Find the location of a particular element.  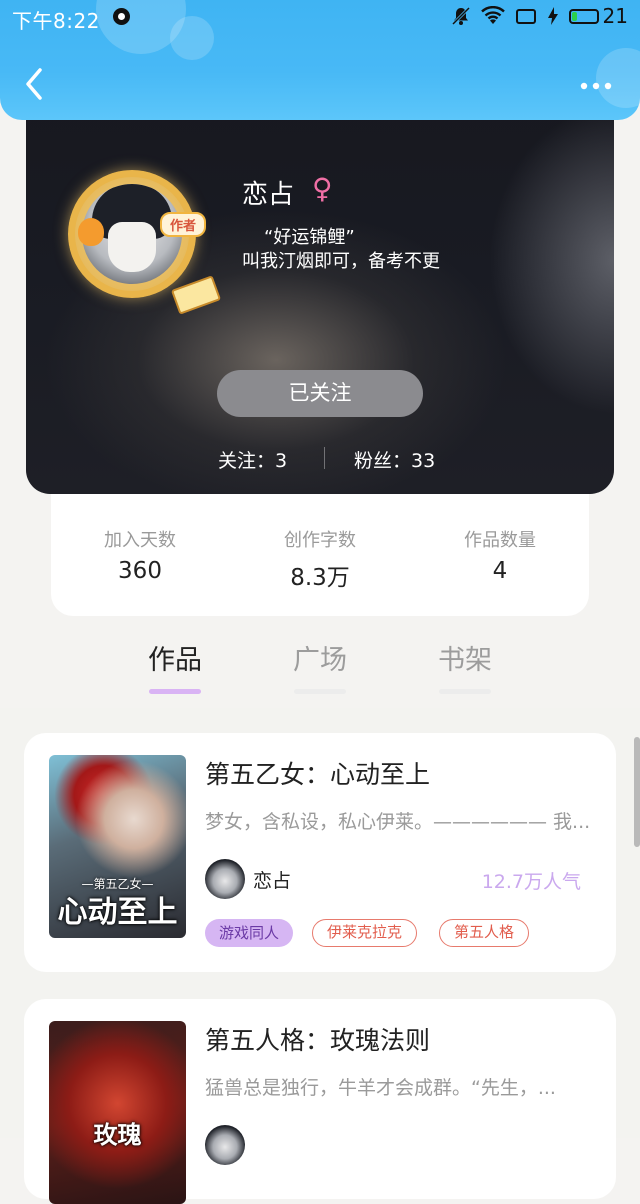

author-avatar: 作者 is located at coordinates (143, 238).